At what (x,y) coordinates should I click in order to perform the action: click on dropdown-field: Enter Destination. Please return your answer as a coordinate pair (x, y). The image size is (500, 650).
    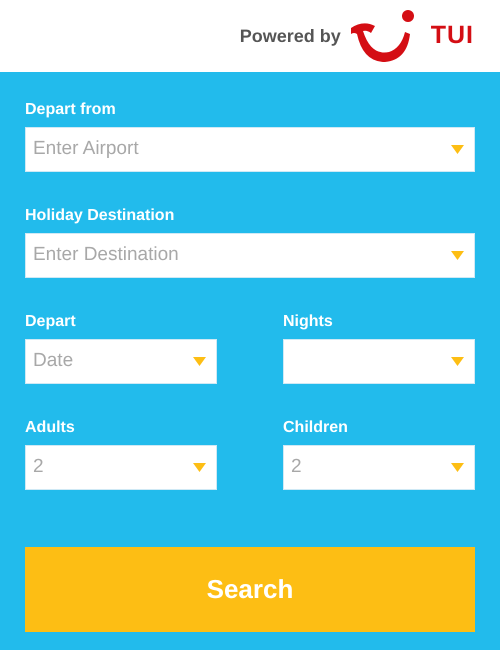
    Looking at the image, I should click on (250, 255).